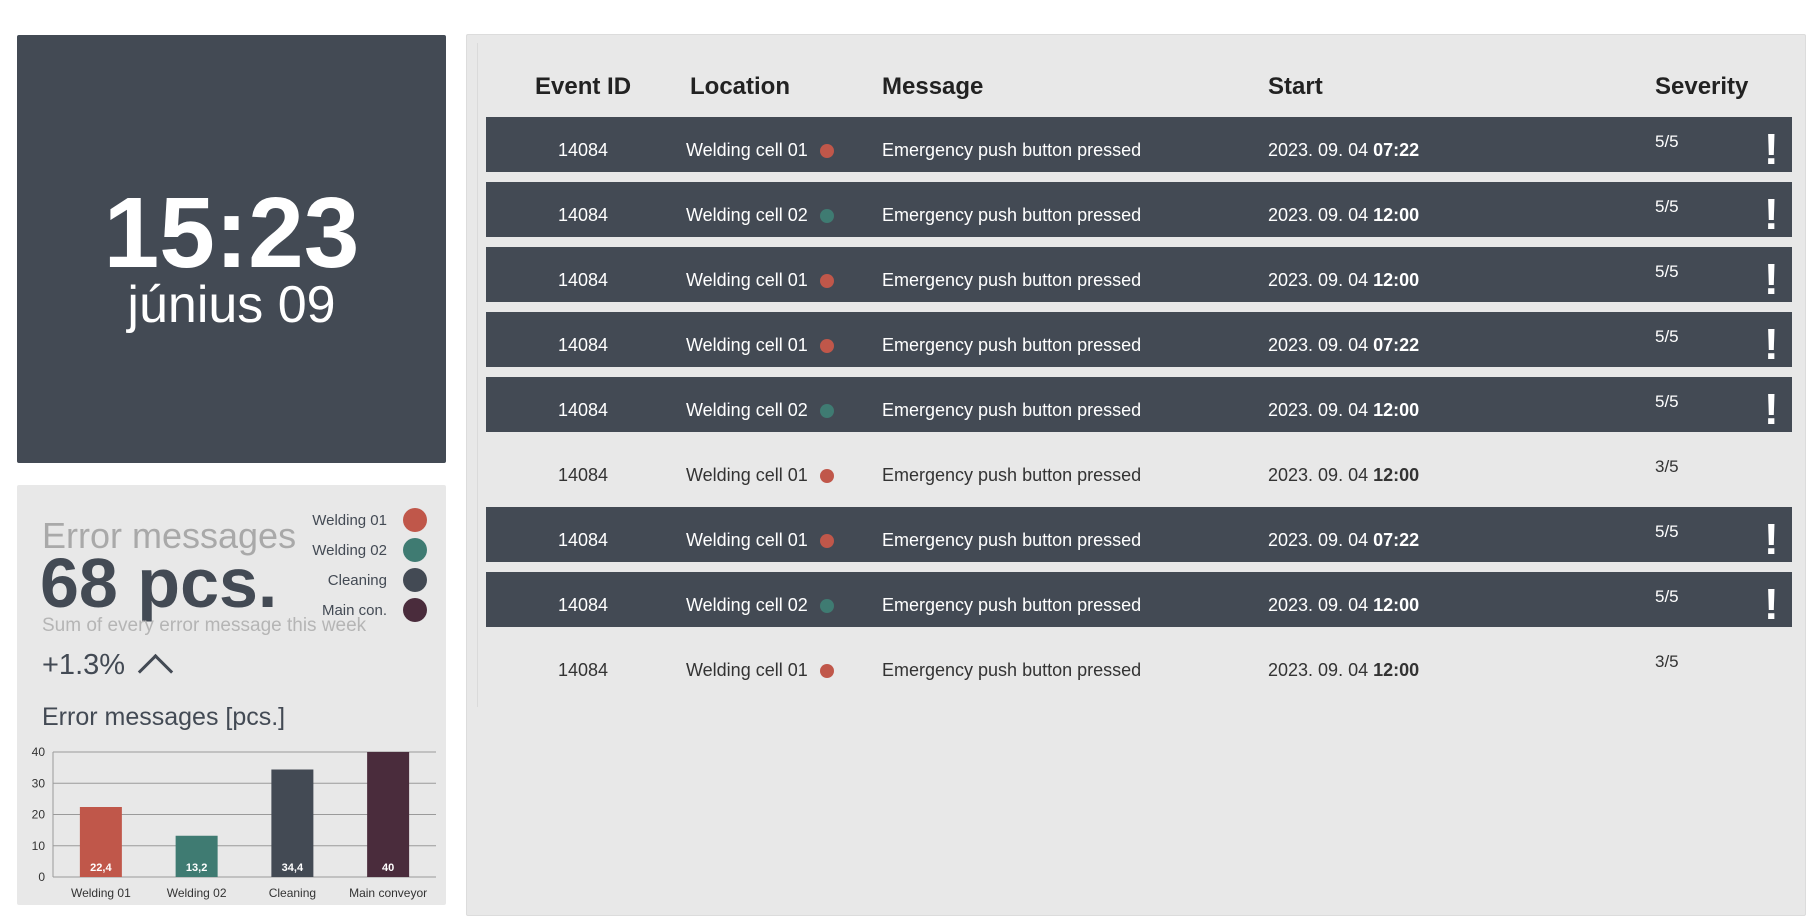 This screenshot has height=916, width=1816. Describe the element at coordinates (293, 868) in the screenshot. I see `bar-value-label: 34,4` at that location.